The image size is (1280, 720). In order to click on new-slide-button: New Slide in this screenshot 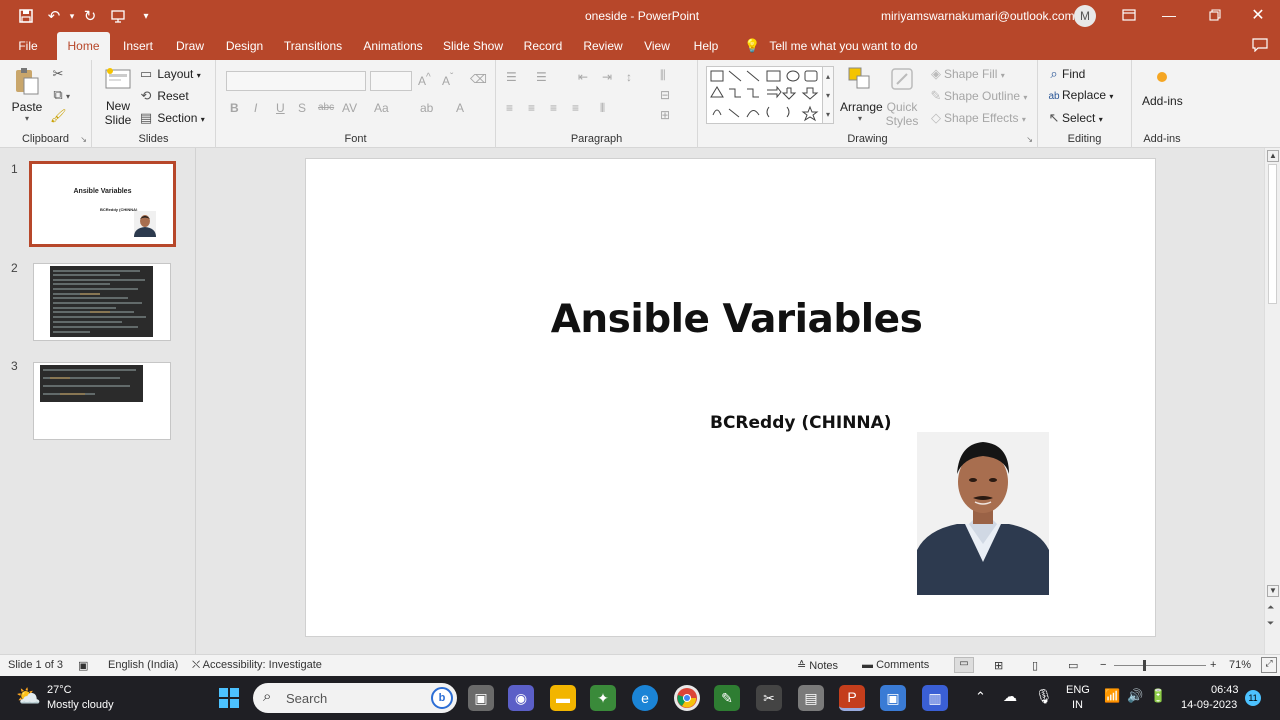, I will do `click(118, 96)`.